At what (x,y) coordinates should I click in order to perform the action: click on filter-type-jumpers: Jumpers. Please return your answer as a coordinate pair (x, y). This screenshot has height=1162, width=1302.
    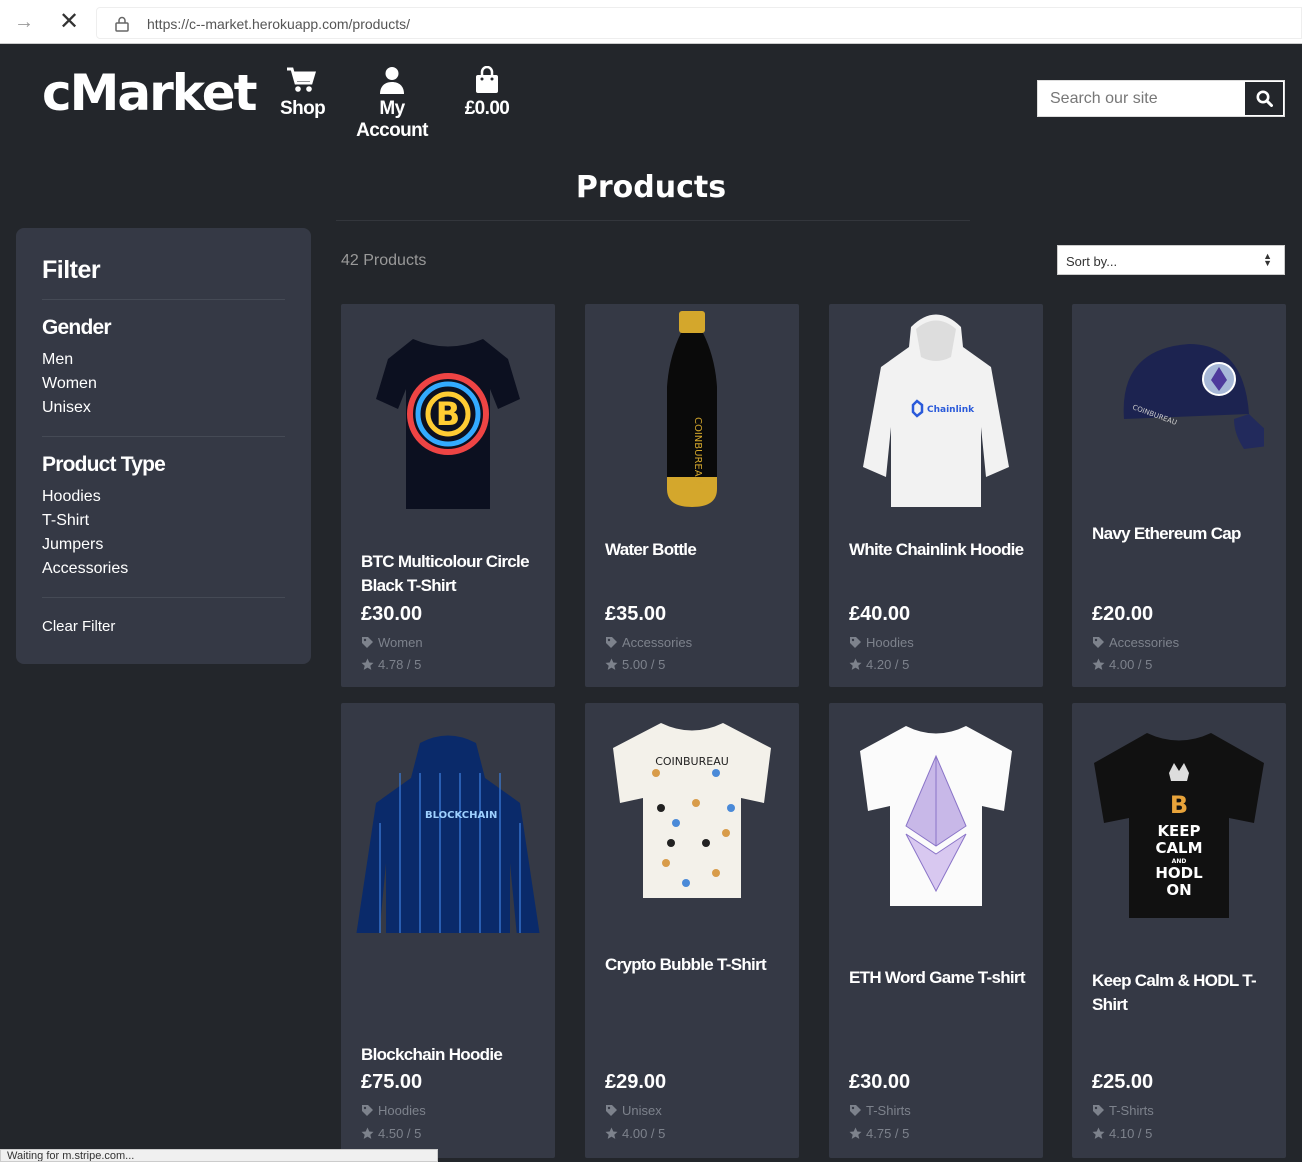
    Looking at the image, I should click on (72, 545).